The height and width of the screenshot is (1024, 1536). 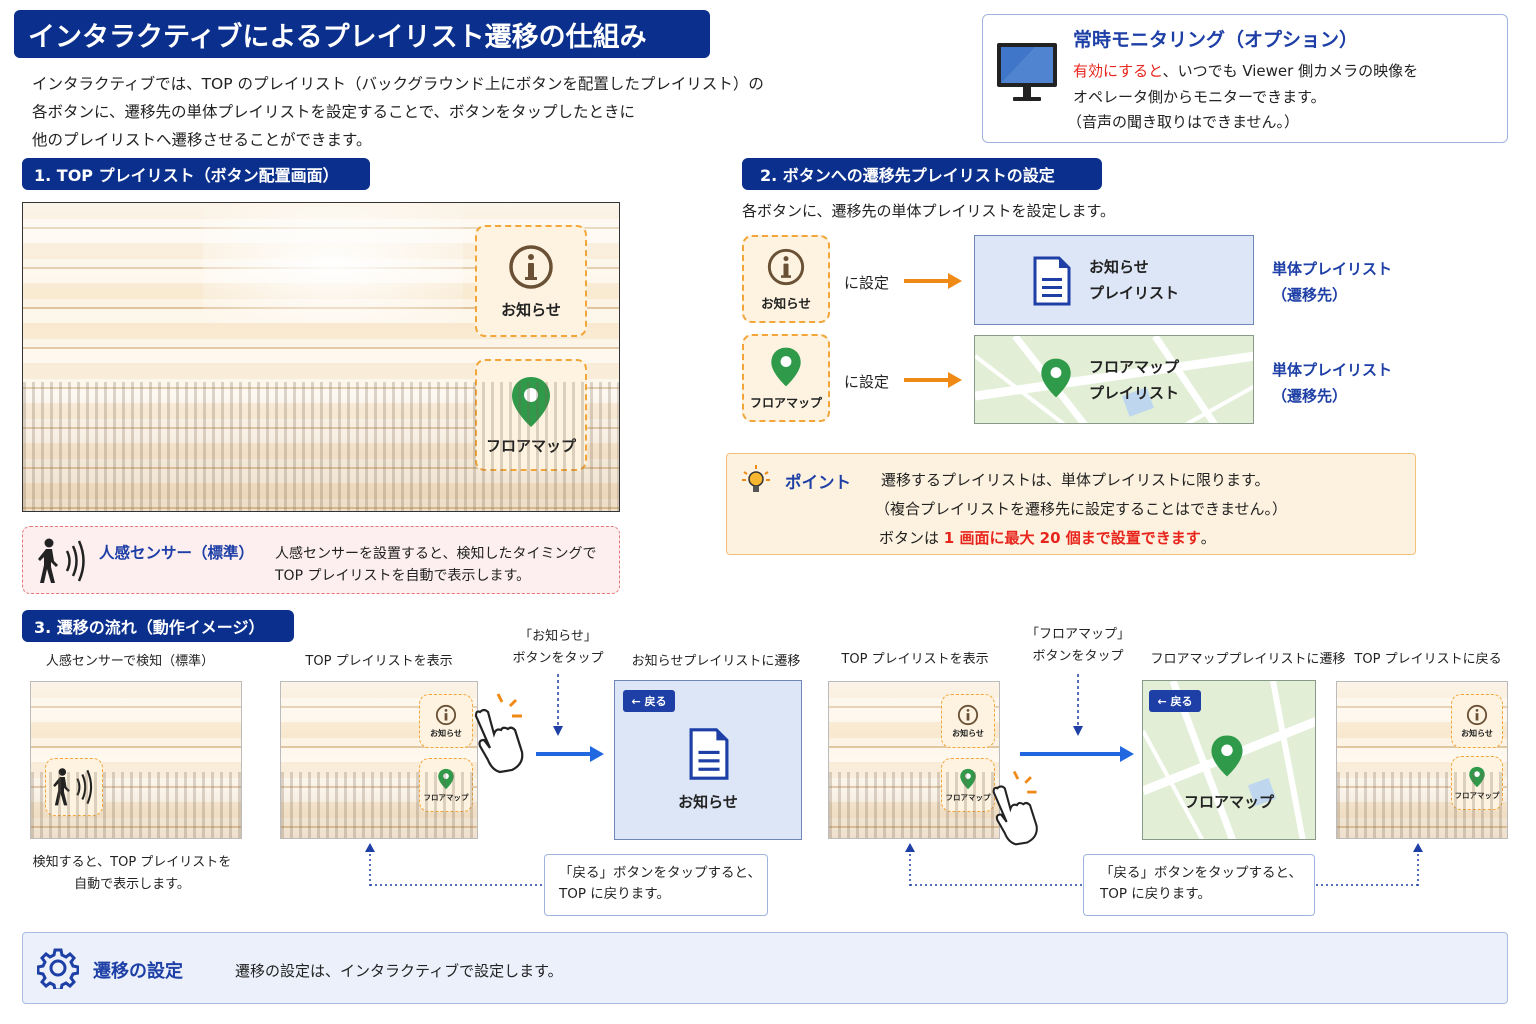 I want to click on settings-bar: 遷移の設定 遷移の設定は、インタラクティブで設定します。, so click(x=765, y=968).